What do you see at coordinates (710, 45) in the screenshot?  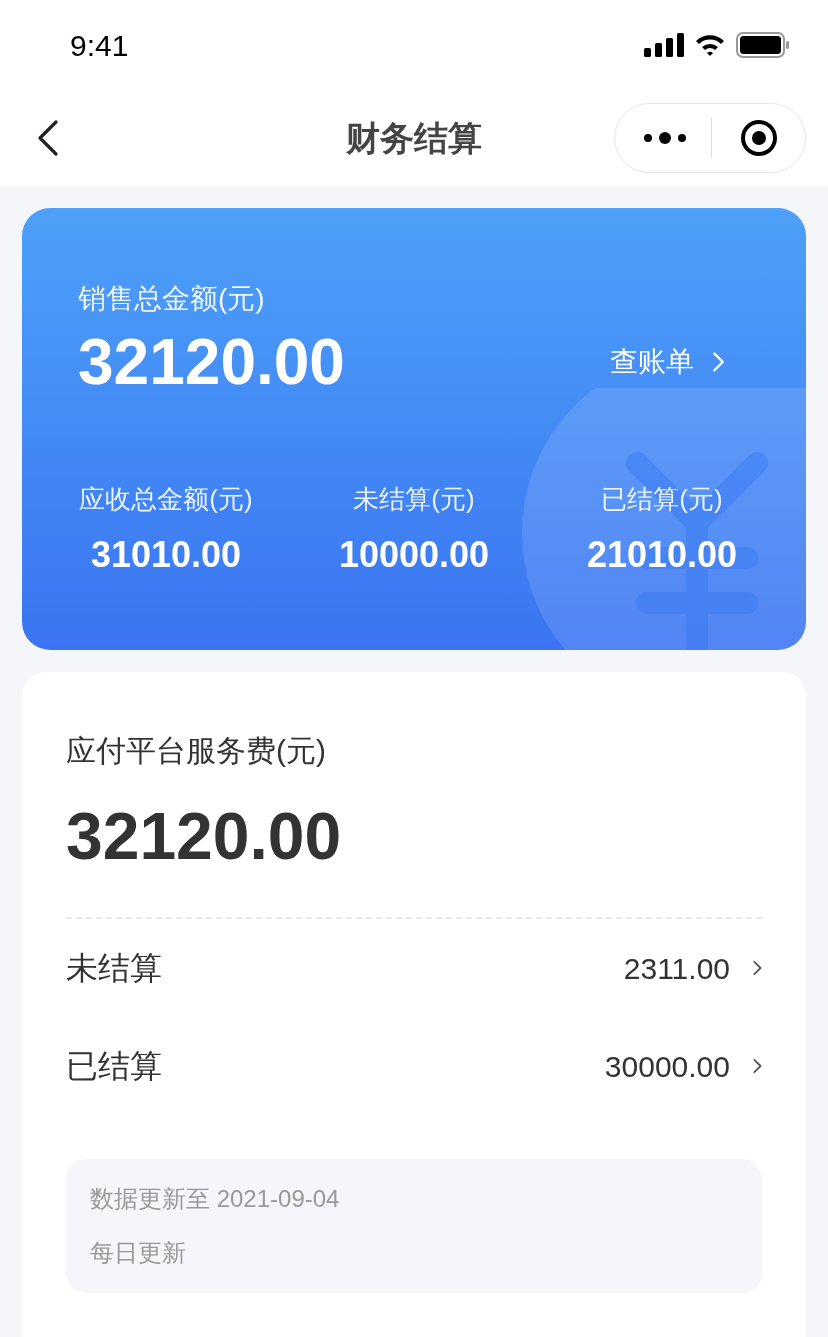 I see `wifi-icon` at bounding box center [710, 45].